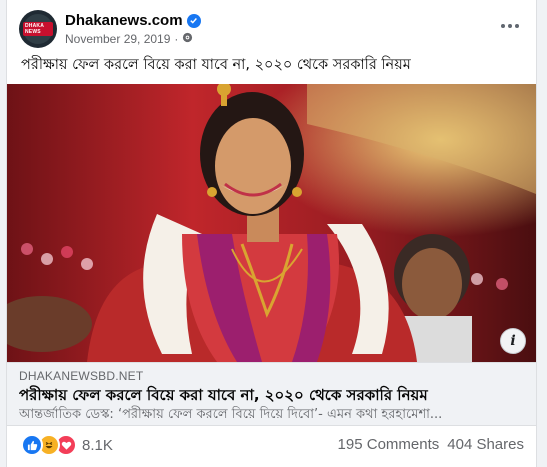  Describe the element at coordinates (124, 20) in the screenshot. I see `page-name-label: Dhakanews.com` at that location.